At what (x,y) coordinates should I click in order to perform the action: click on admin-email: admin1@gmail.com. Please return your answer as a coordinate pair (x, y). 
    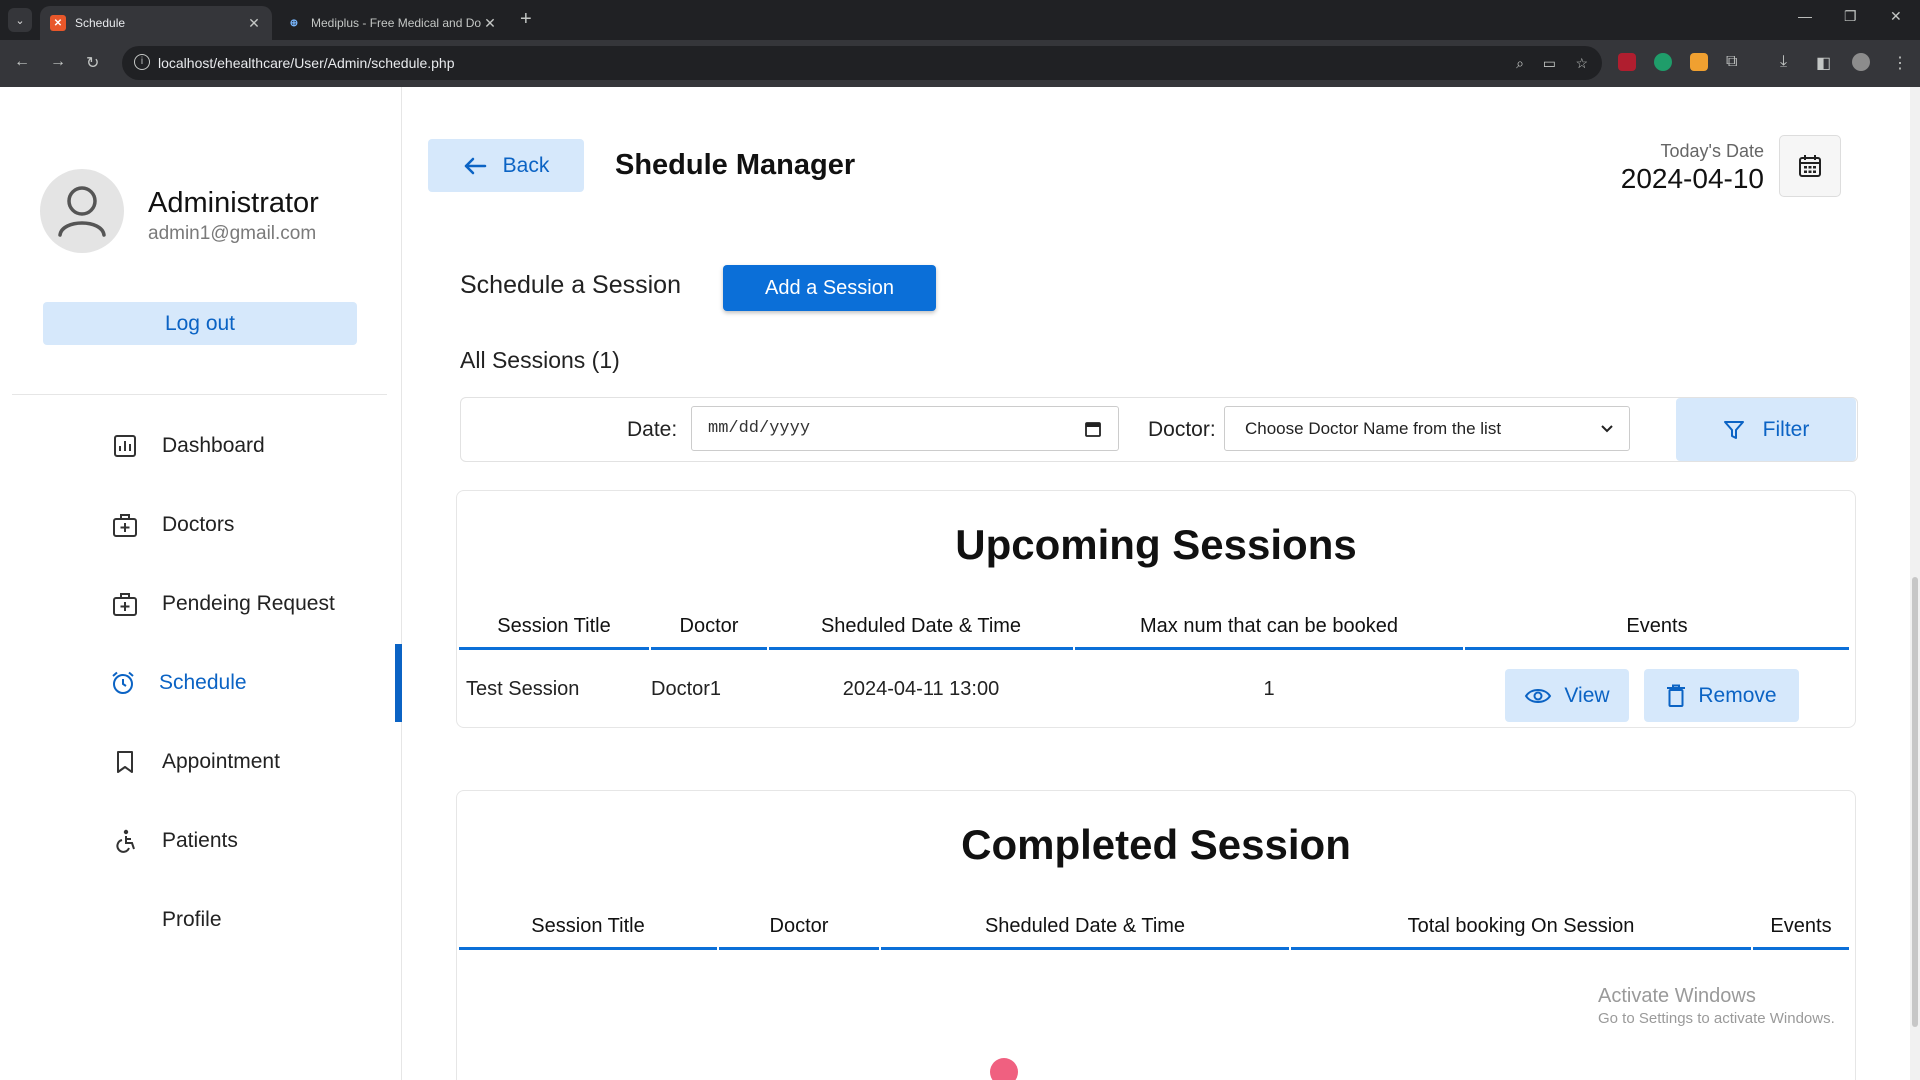
    Looking at the image, I should click on (232, 233).